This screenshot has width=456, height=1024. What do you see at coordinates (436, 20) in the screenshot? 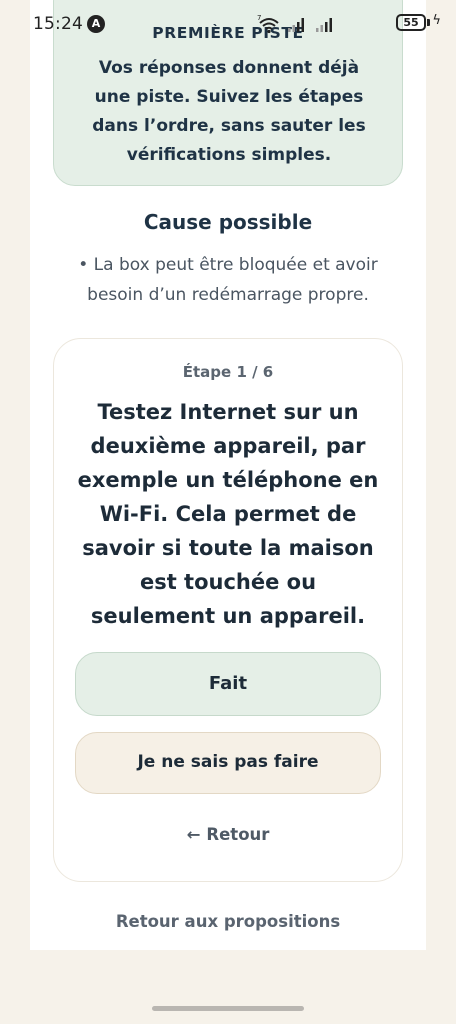
I see `charging-bolt-icon: ϟ` at bounding box center [436, 20].